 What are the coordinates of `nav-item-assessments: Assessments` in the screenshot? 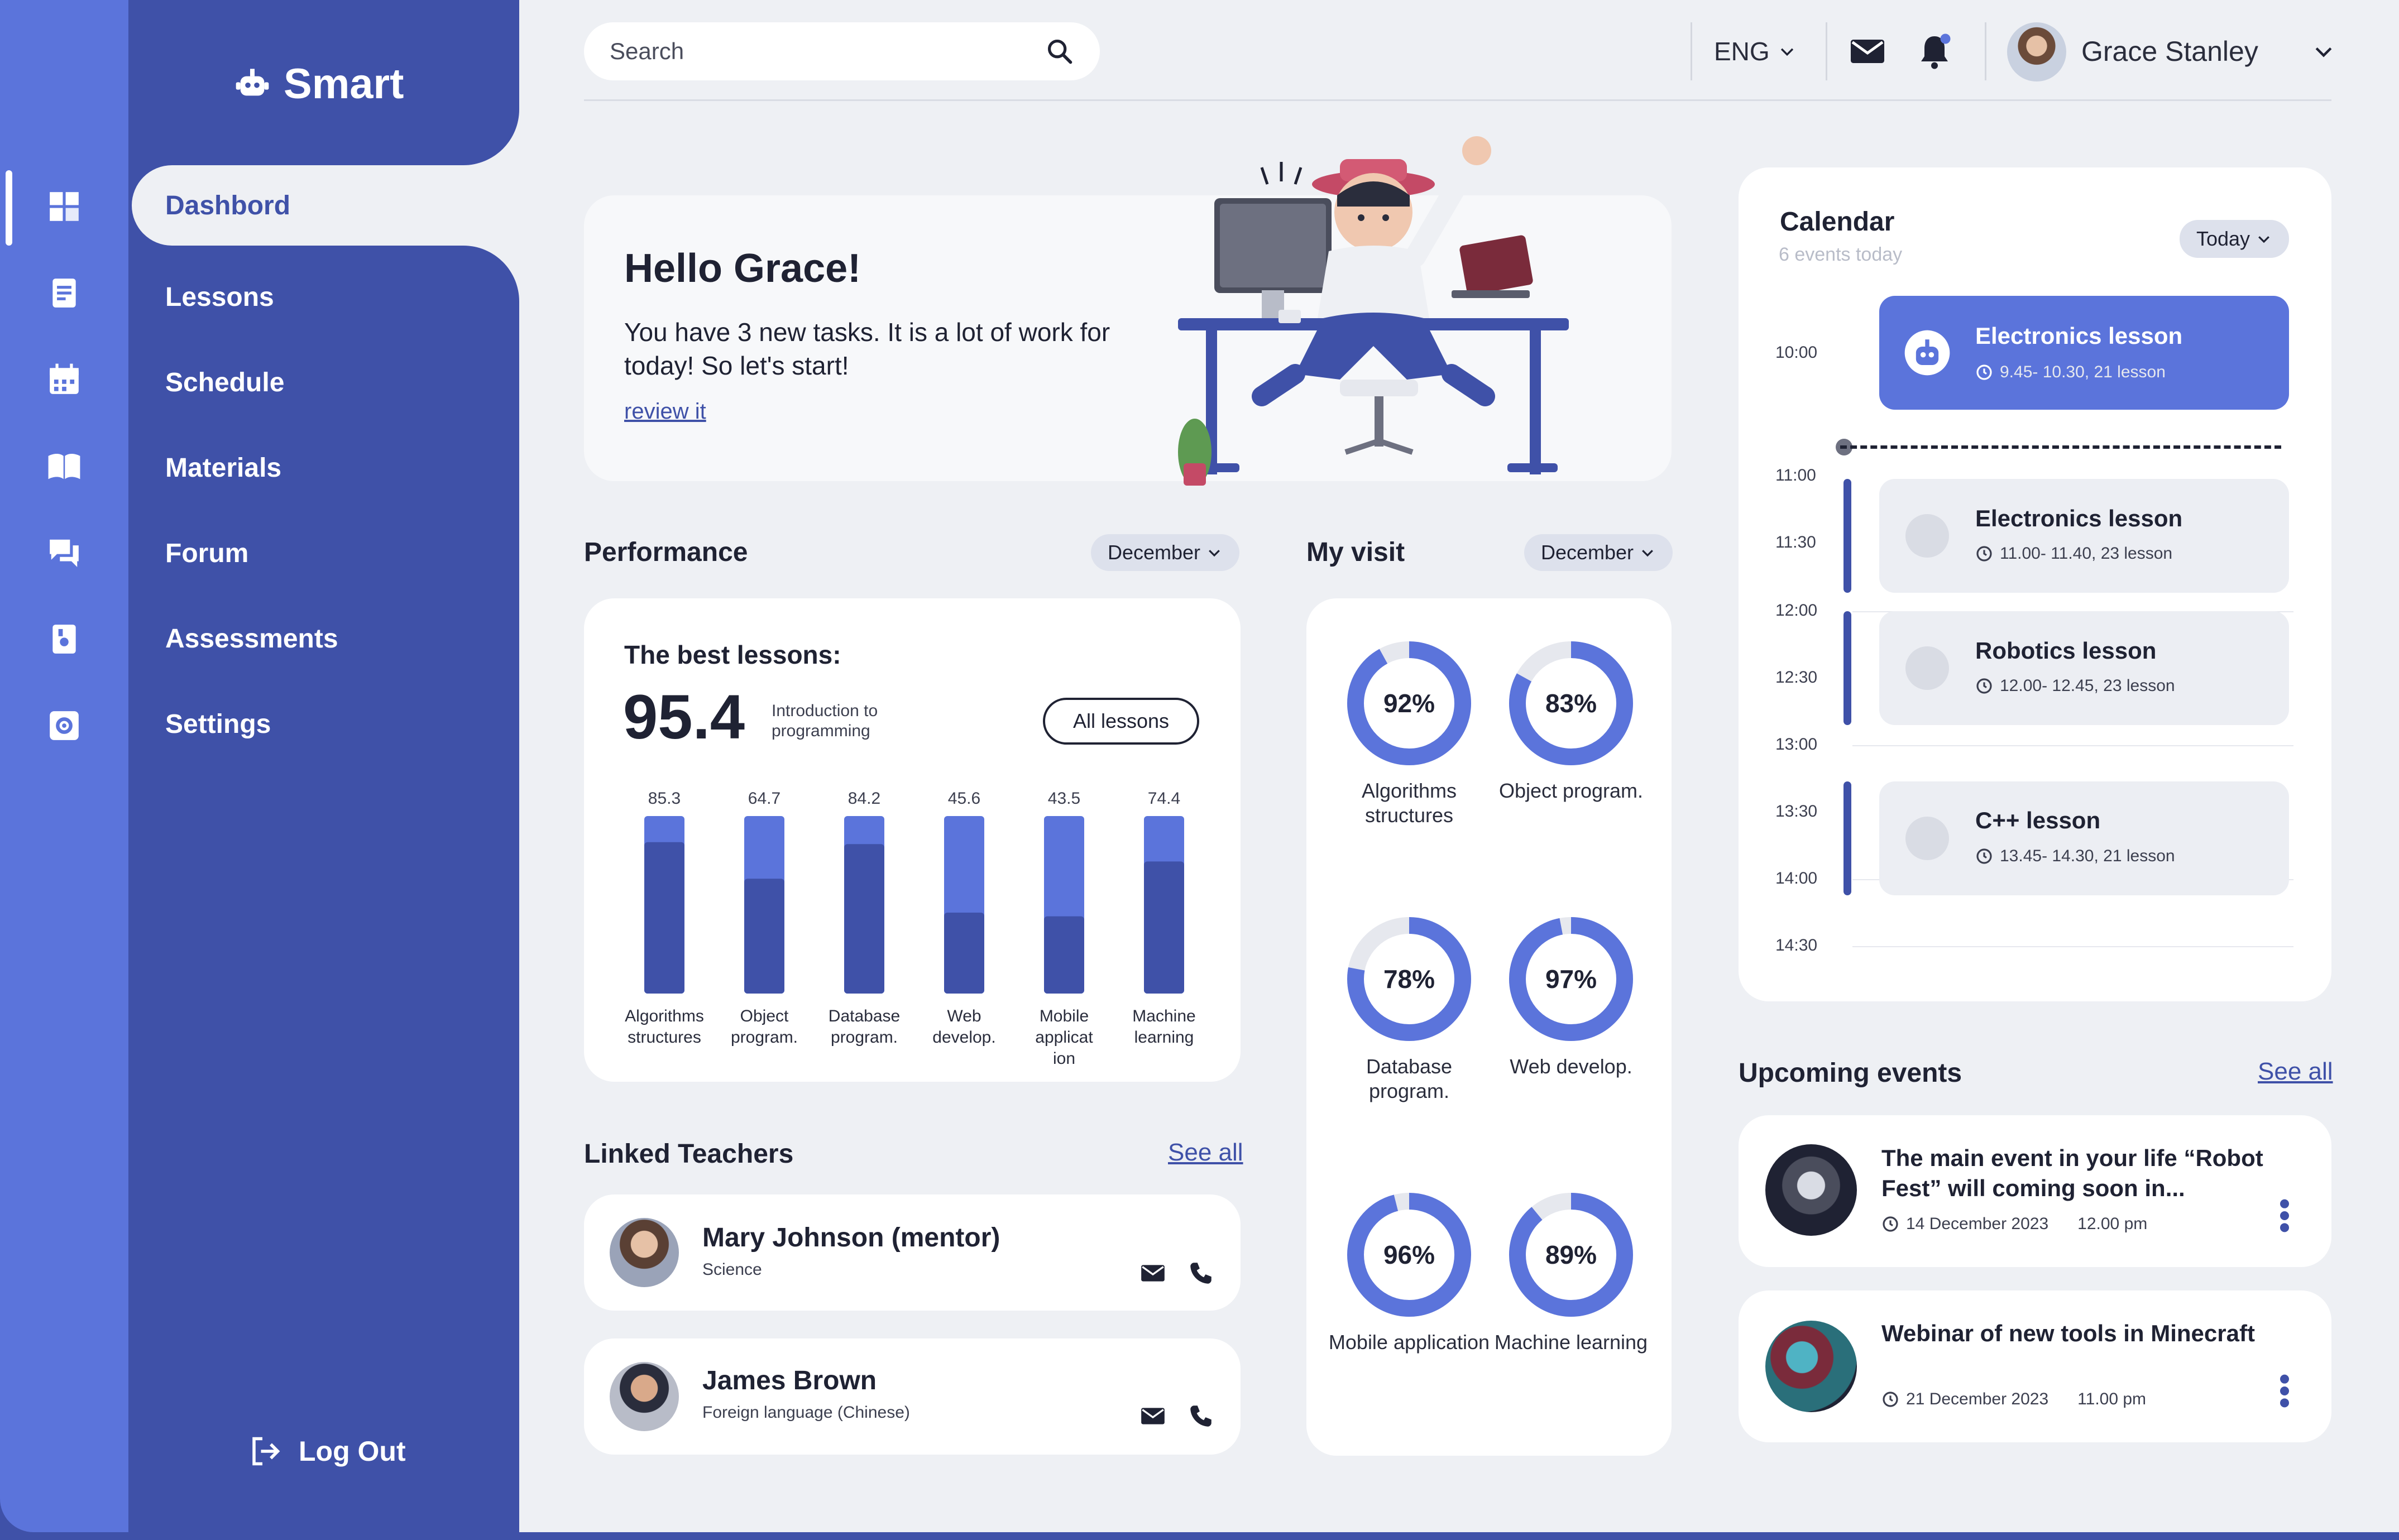 It's located at (251, 638).